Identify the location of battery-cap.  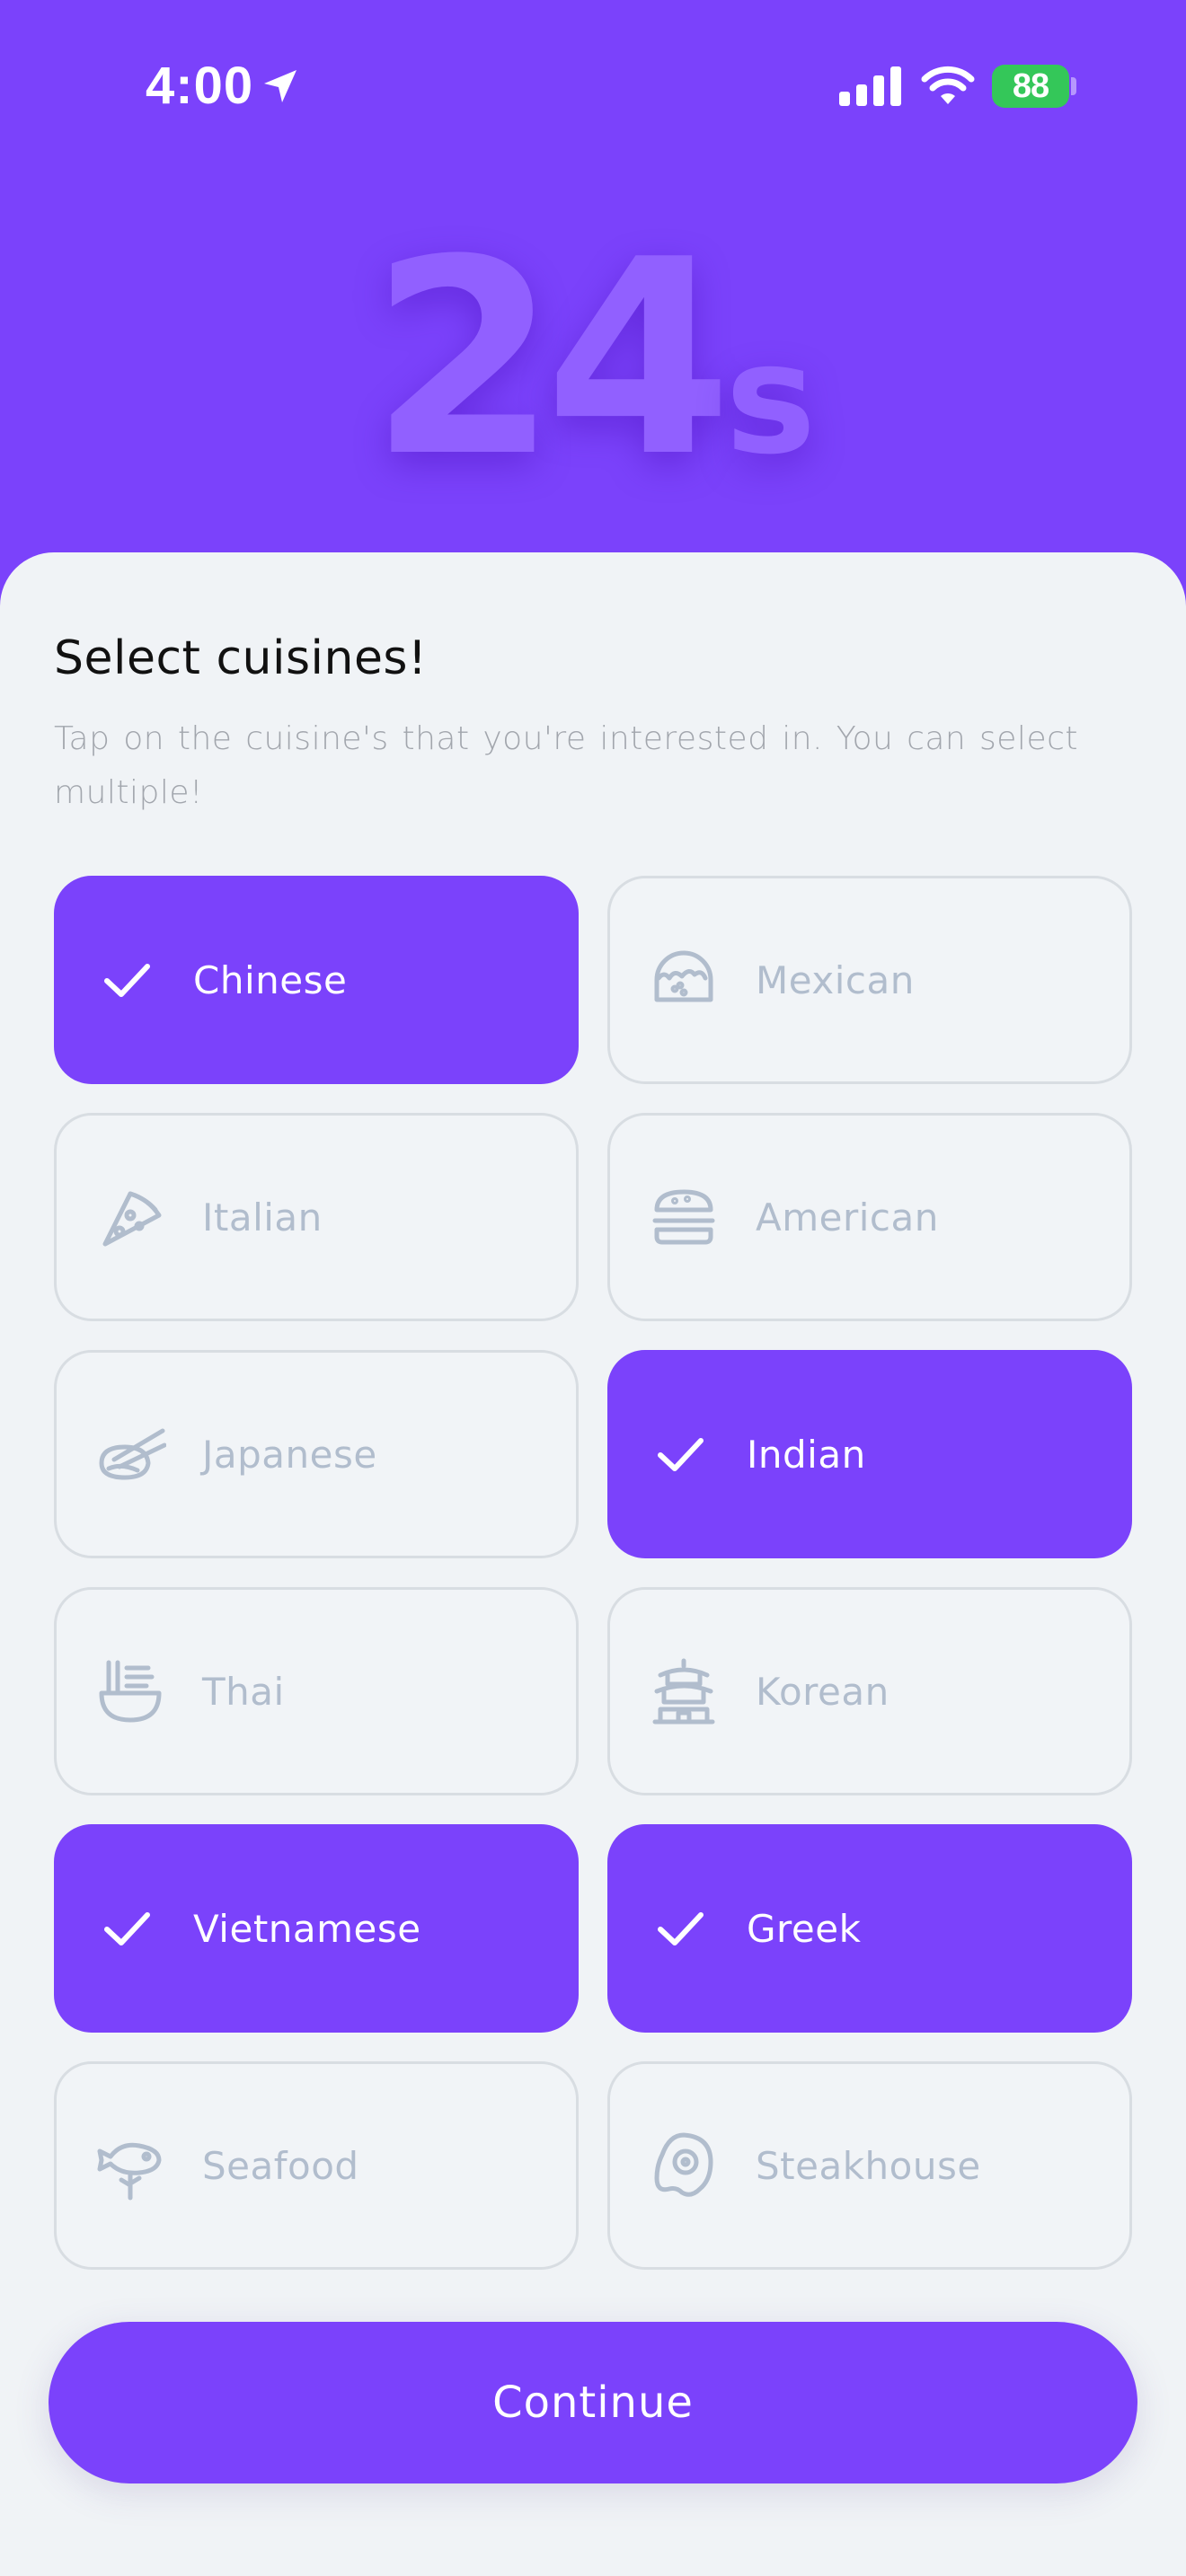
(1073, 86).